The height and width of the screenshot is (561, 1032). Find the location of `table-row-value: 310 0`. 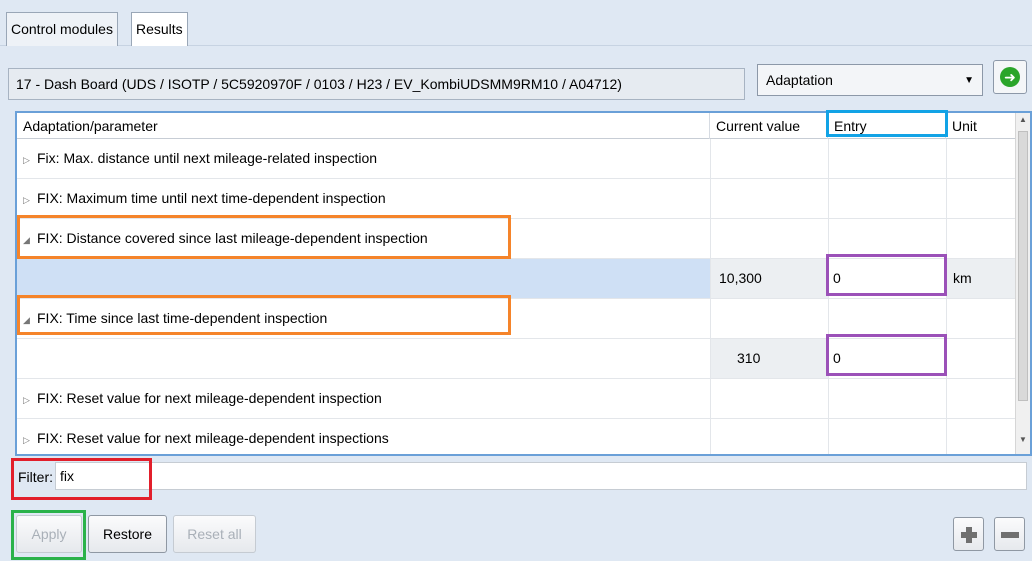

table-row-value: 310 0 is located at coordinates (516, 359).